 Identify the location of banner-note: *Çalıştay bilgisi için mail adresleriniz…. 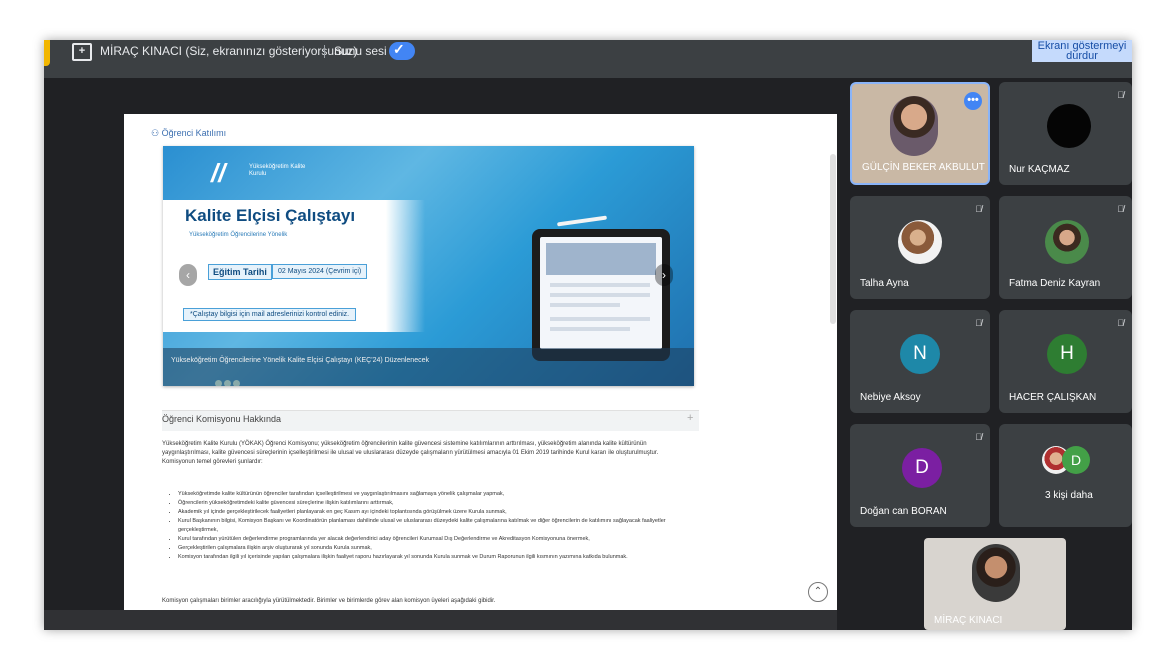
(270, 314).